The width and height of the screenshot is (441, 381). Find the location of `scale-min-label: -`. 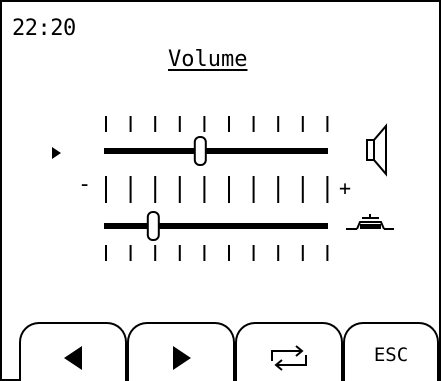

scale-min-label: - is located at coordinates (85, 184).